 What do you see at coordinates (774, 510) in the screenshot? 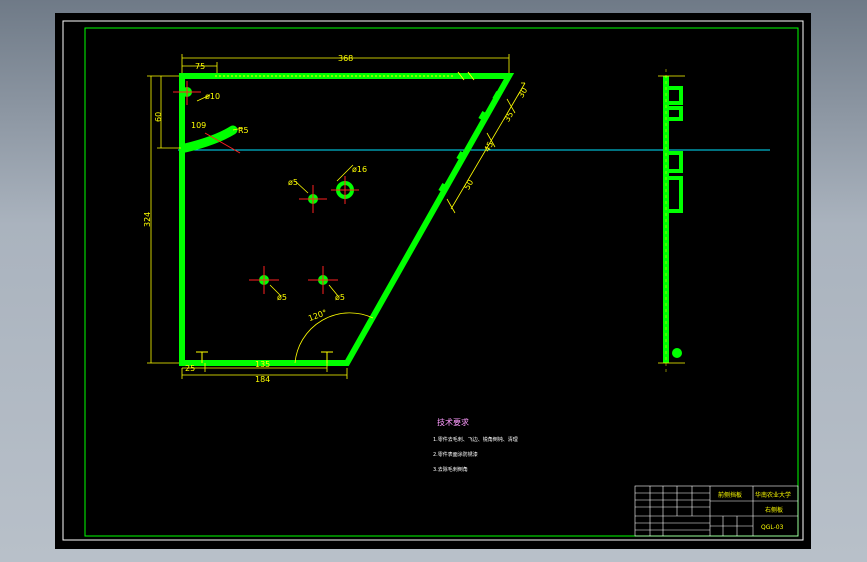
I see `tb-drawing-title: 右侧板` at bounding box center [774, 510].